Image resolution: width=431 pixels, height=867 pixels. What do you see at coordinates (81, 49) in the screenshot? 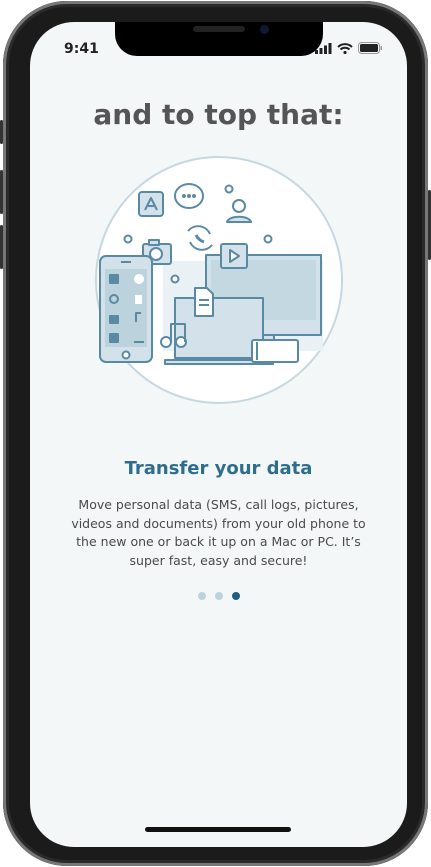
I see `status-time: 9:41` at bounding box center [81, 49].